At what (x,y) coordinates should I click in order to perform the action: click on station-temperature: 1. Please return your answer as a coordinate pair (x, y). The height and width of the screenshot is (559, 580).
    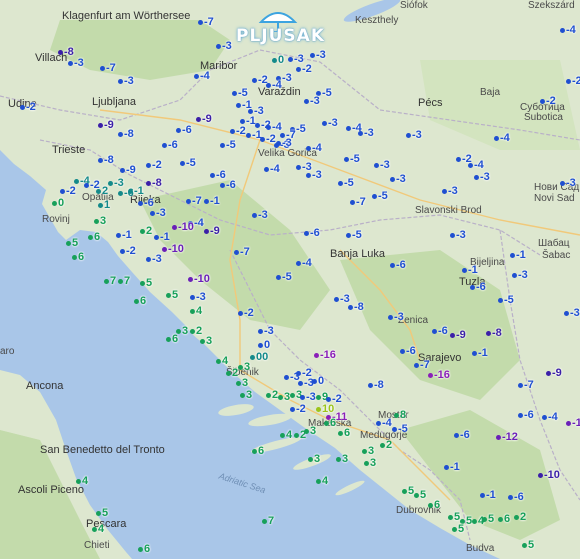
    Looking at the image, I should click on (104, 205).